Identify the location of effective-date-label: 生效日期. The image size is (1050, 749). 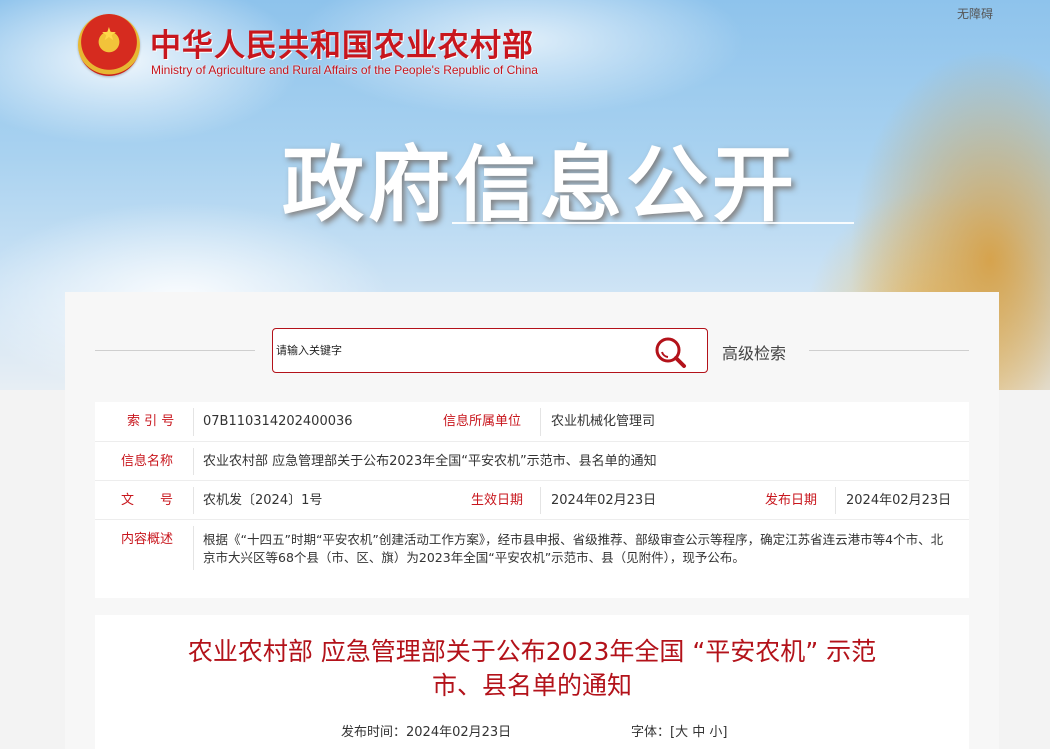
(497, 500).